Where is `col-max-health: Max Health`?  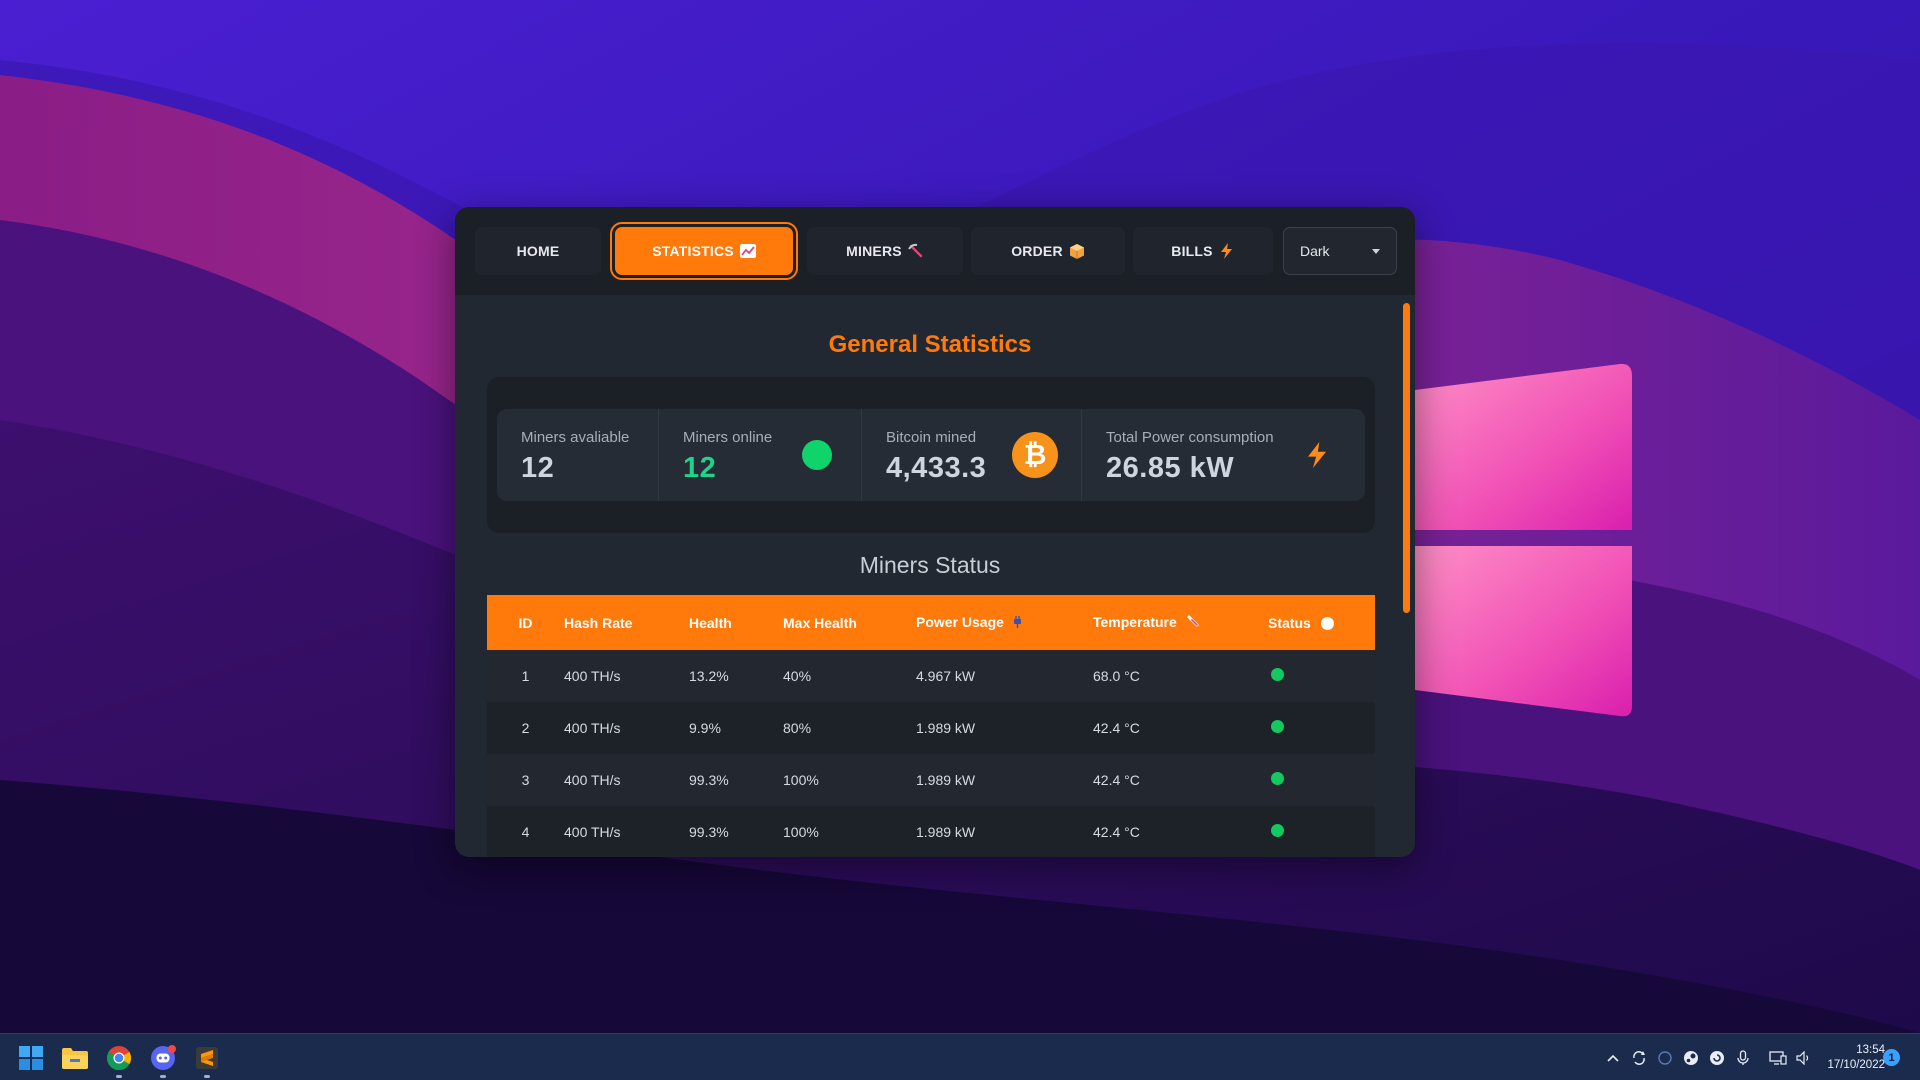
col-max-health: Max Health is located at coordinates (820, 622).